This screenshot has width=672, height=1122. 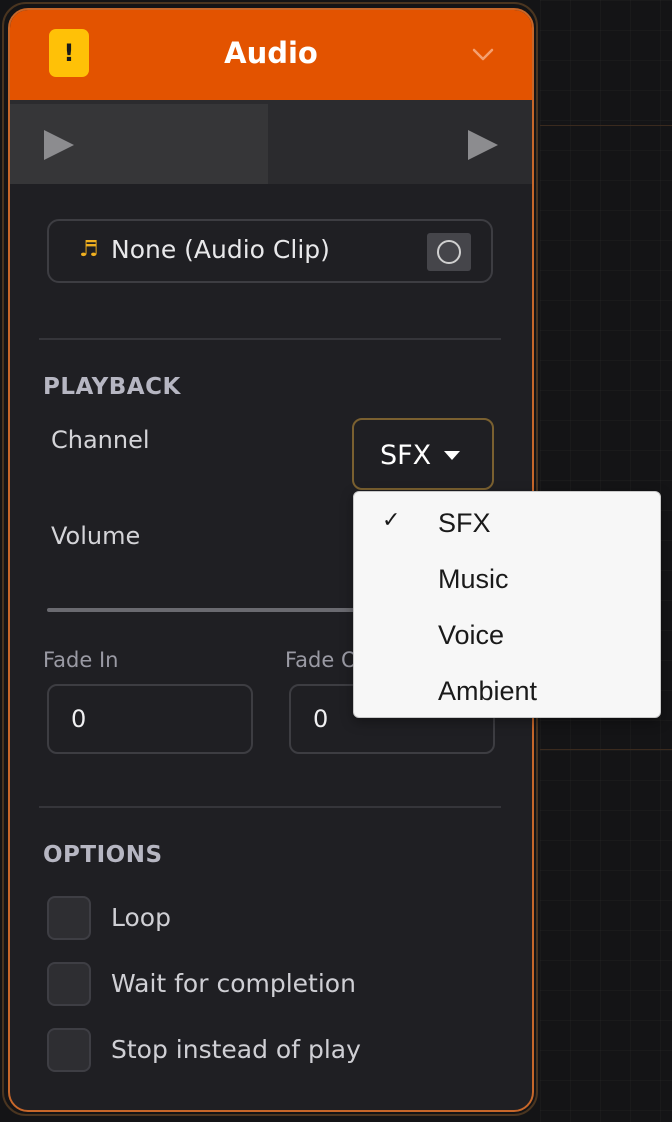 I want to click on channel-label: Channel, so click(x=100, y=440).